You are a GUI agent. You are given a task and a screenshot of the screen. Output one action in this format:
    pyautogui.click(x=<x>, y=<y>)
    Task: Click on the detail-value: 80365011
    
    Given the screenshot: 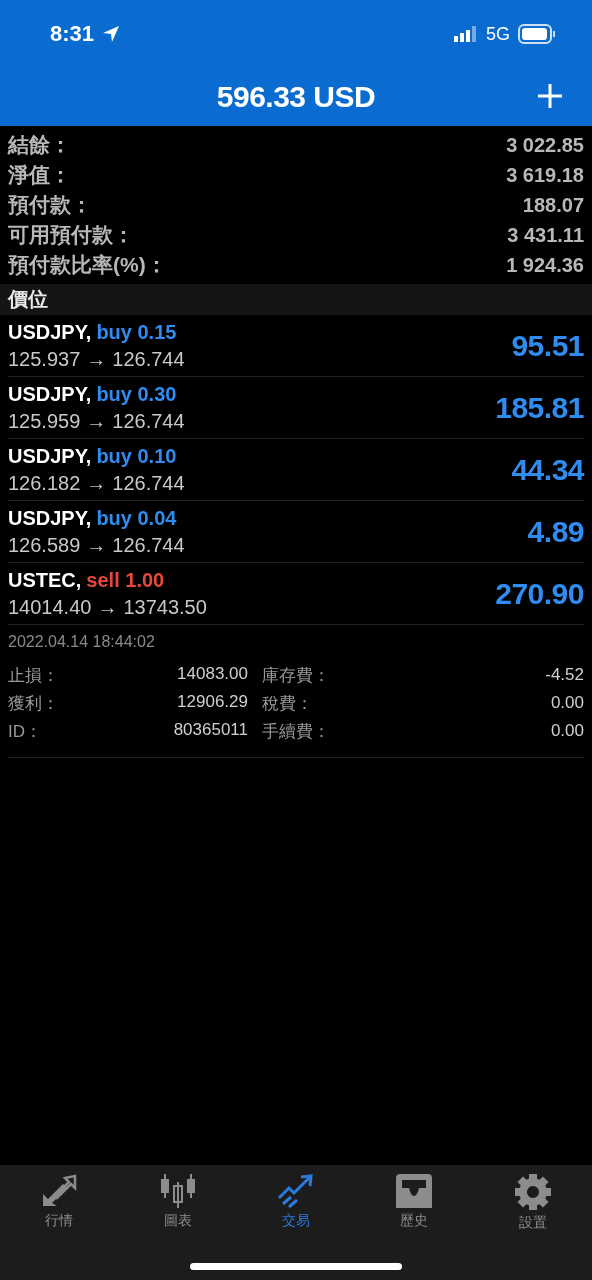 What is the action you would take?
    pyautogui.click(x=210, y=730)
    